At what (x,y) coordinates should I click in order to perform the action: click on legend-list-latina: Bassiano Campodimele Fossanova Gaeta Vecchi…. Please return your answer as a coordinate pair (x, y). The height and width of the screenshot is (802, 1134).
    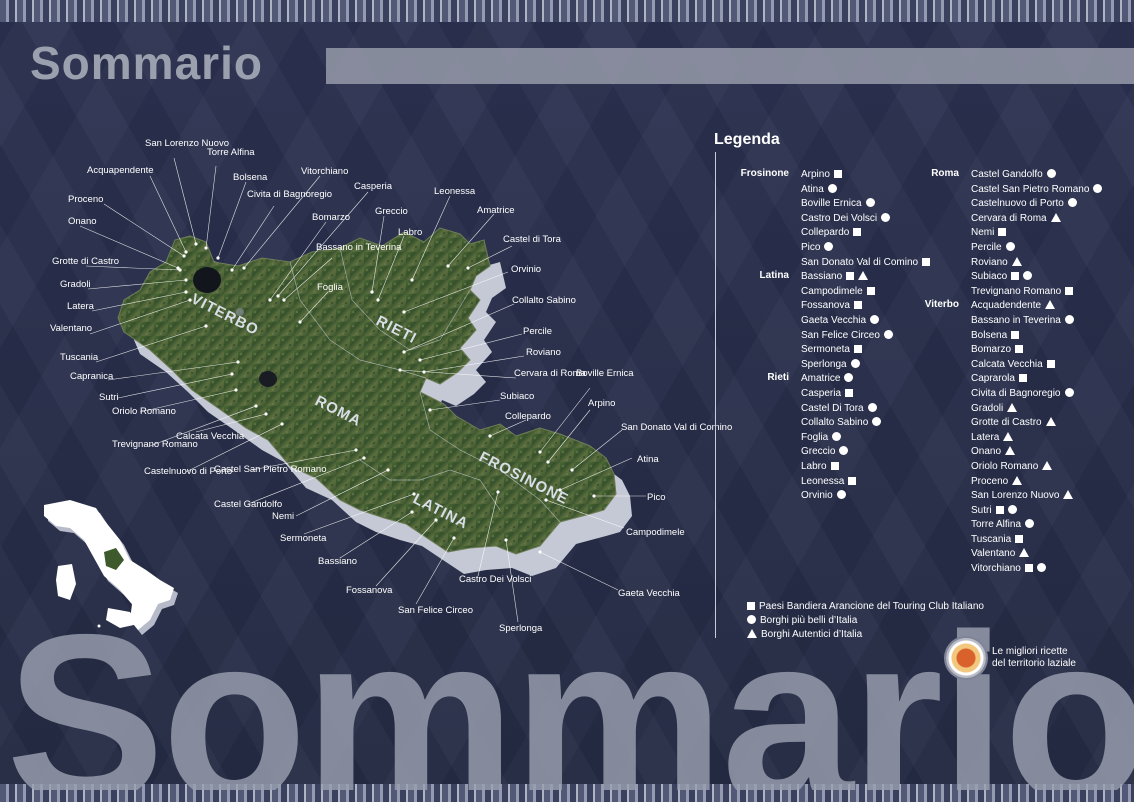
    Looking at the image, I should click on (847, 321).